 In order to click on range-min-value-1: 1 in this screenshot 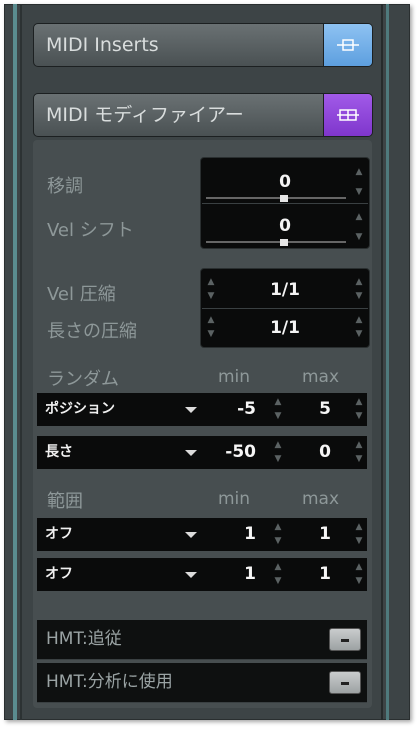, I will do `click(234, 534)`.